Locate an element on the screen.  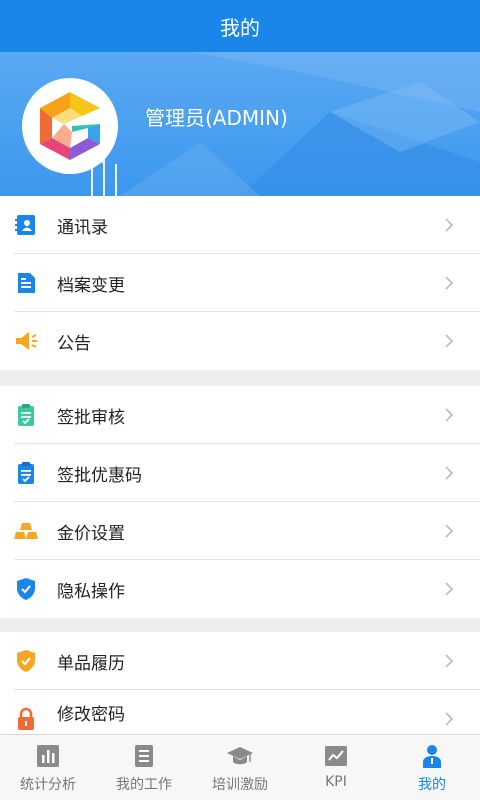
bottom-tab-bar: 统计分析 我的工作 培训激励 KPI 我的 is located at coordinates (240, 767).